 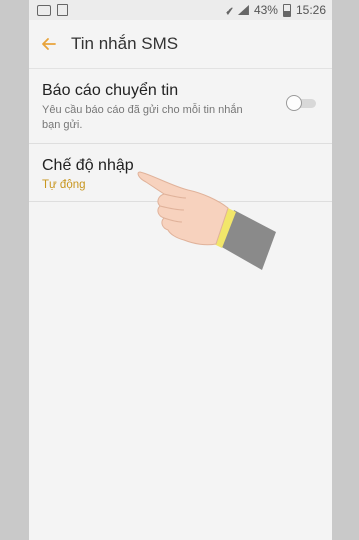 I want to click on app-bar: Tin nhắn SMS, so click(x=180, y=44).